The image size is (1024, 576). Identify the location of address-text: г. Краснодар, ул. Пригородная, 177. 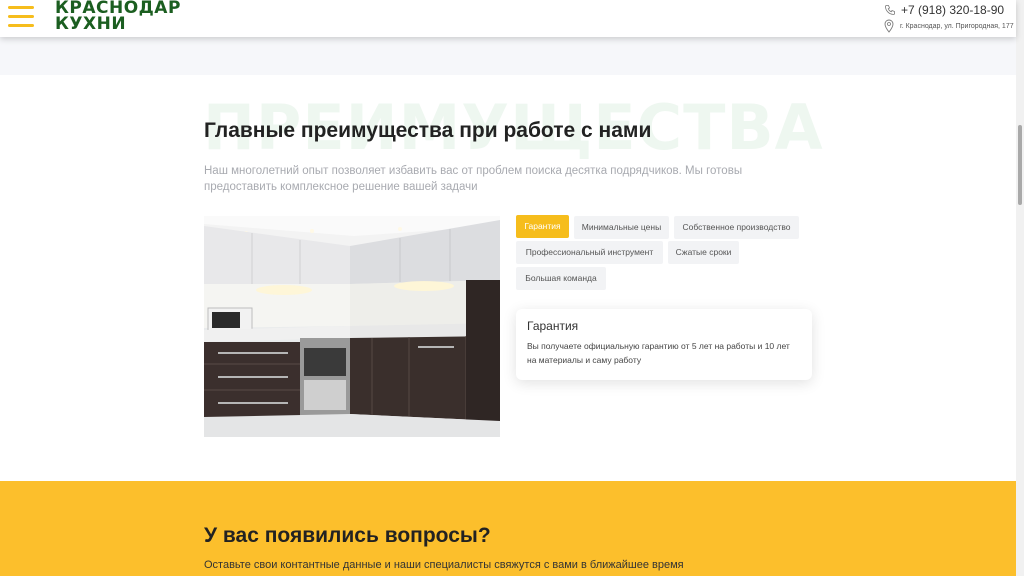
(957, 26).